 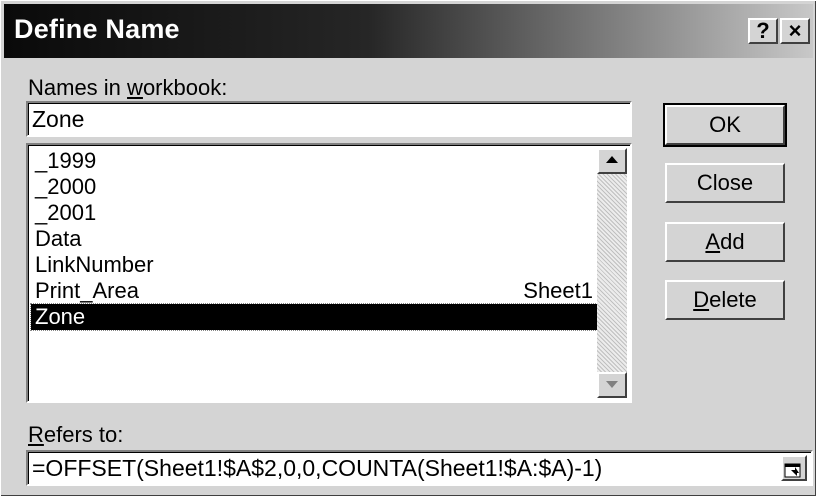 I want to click on add-button-label: Add, so click(x=725, y=241).